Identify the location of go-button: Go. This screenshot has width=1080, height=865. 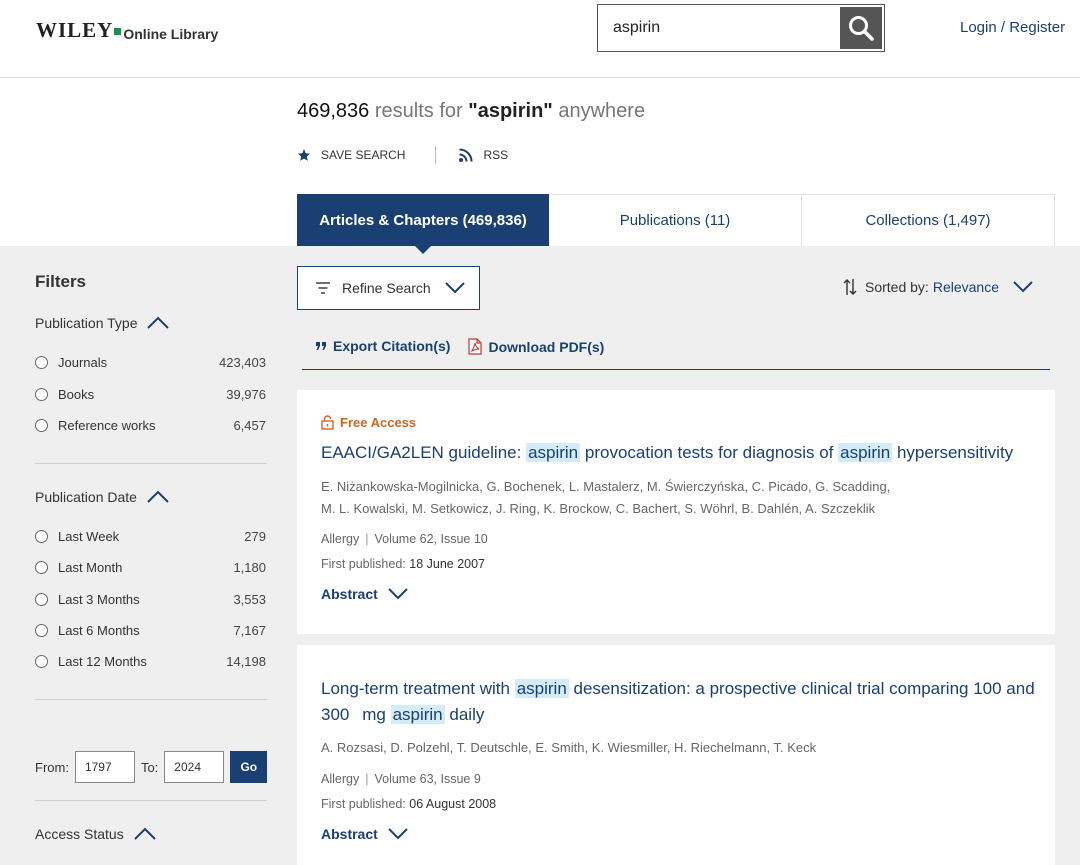
(249, 767).